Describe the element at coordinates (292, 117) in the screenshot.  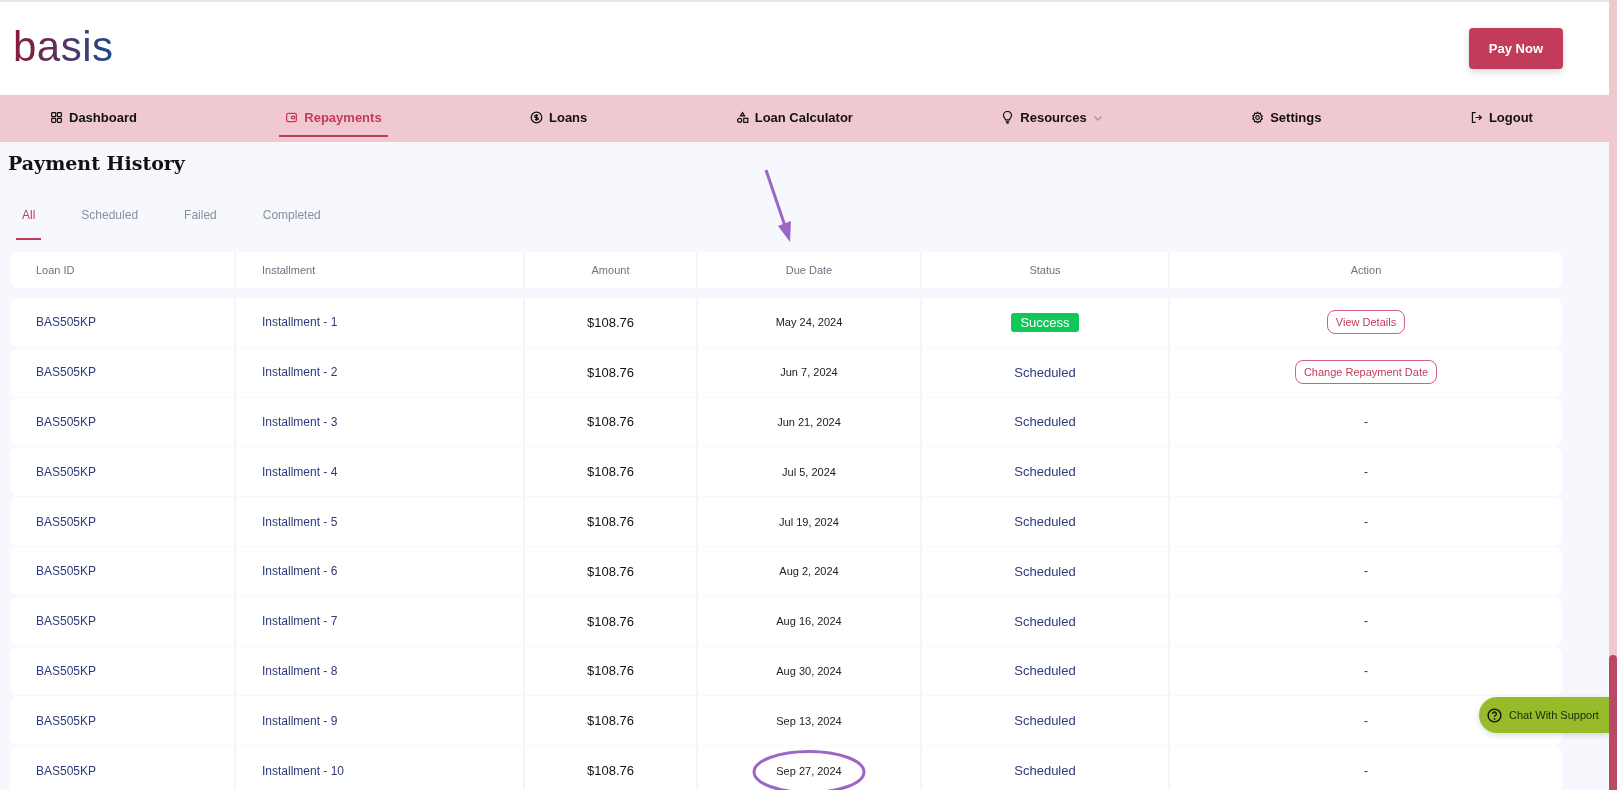
I see `wallet-icon` at that location.